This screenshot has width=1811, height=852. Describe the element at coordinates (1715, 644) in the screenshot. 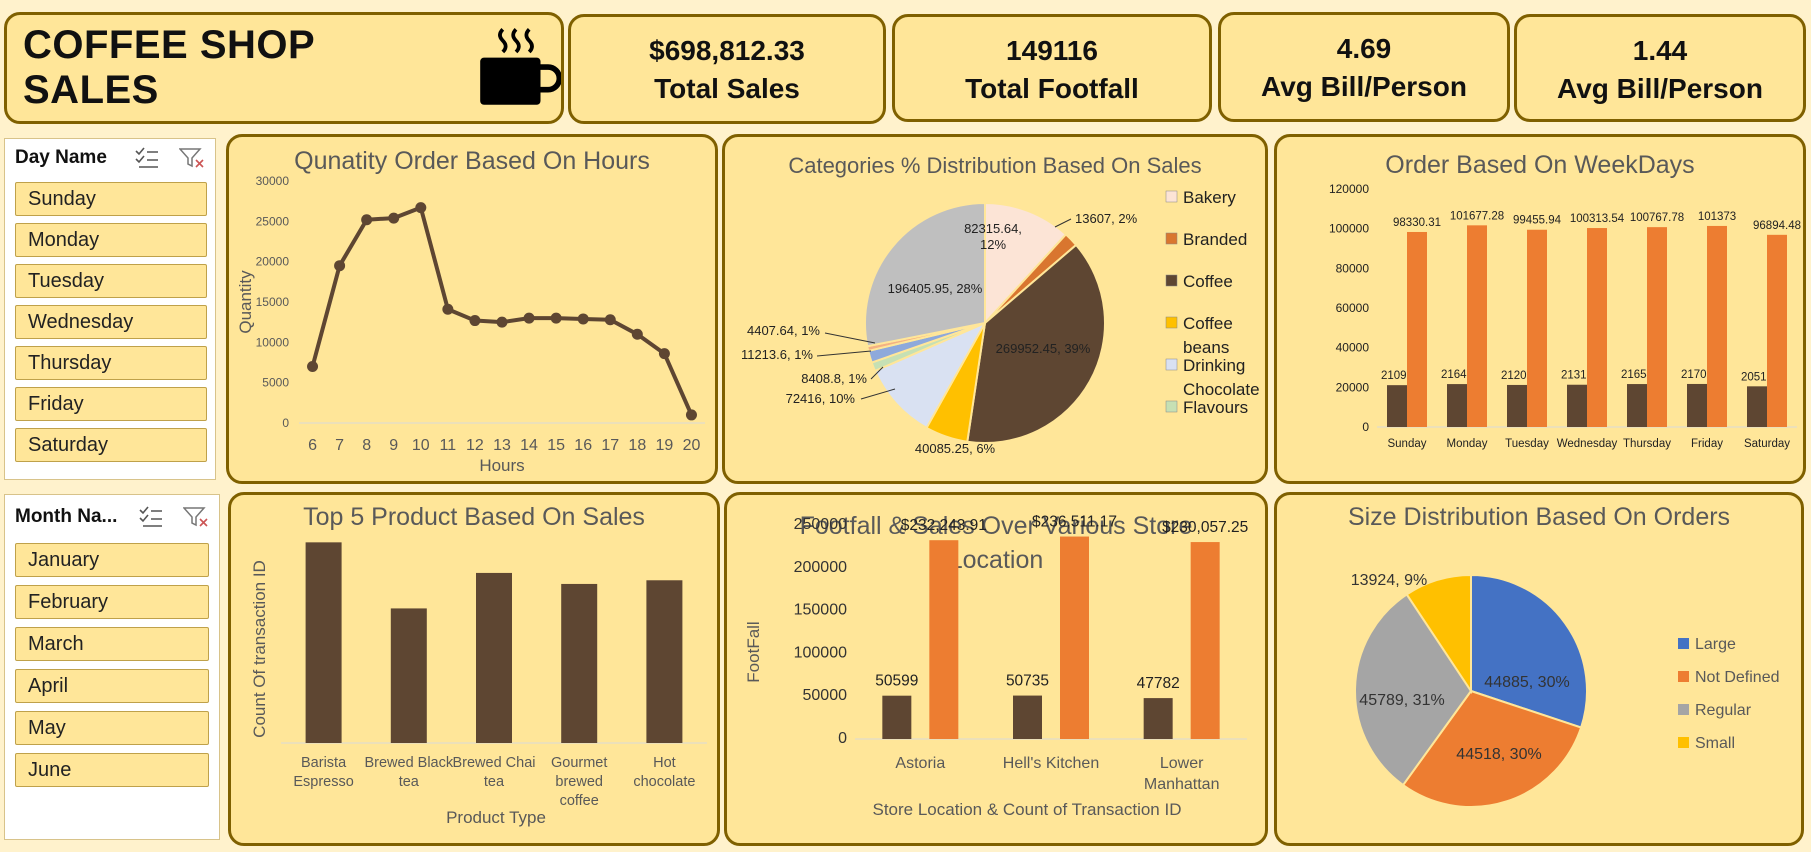

I see `legend-label: Large` at that location.